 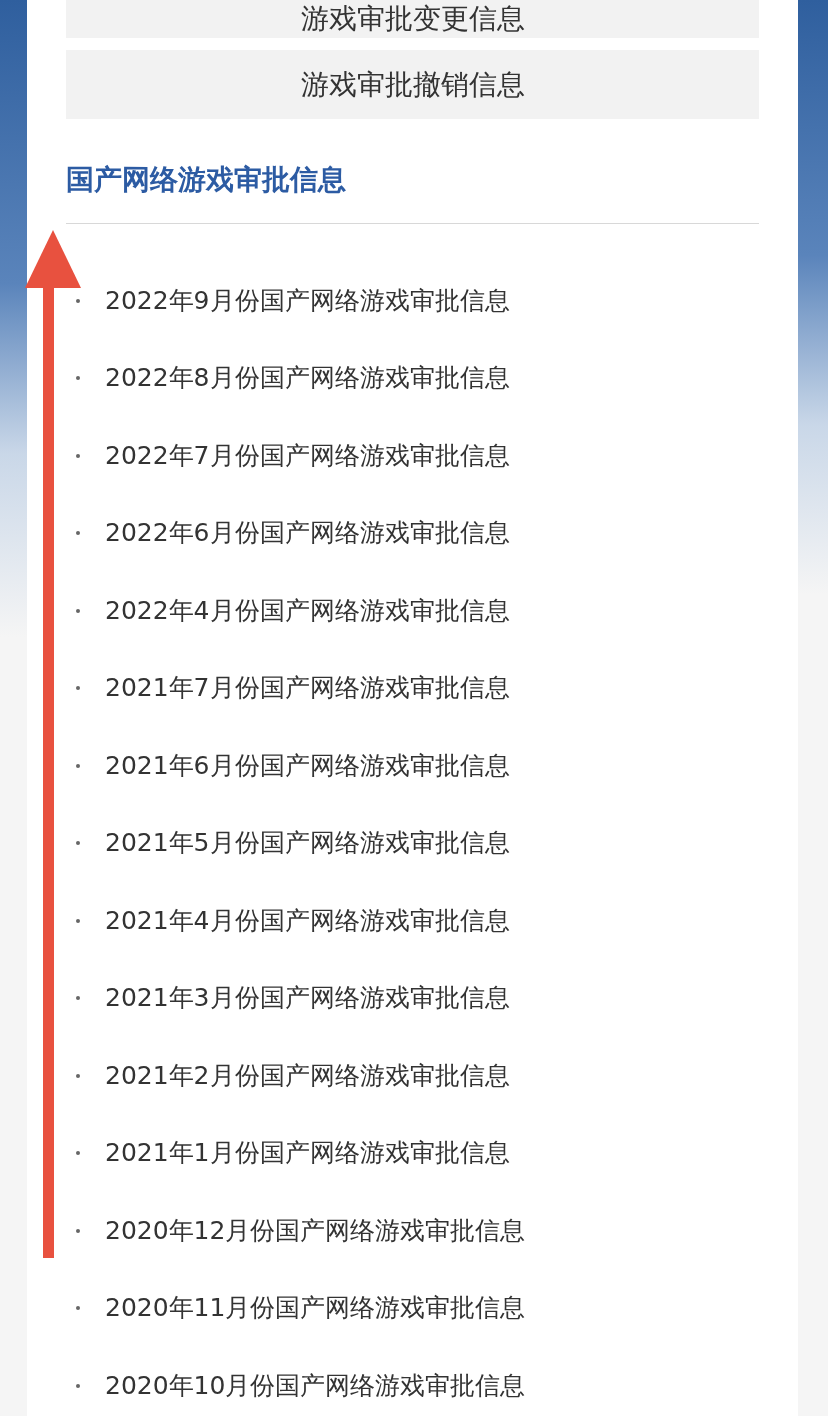 What do you see at coordinates (307, 998) in the screenshot?
I see `list-link: 2021年3月份国产网络游戏审批信息` at bounding box center [307, 998].